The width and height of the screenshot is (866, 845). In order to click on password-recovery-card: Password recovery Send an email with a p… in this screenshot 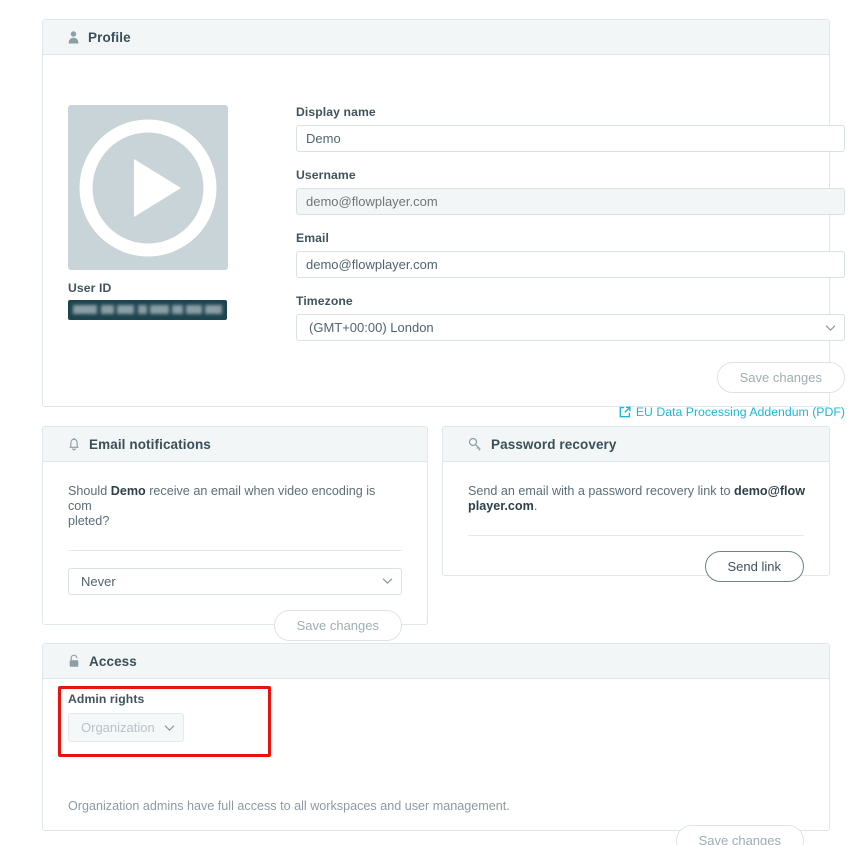, I will do `click(636, 504)`.